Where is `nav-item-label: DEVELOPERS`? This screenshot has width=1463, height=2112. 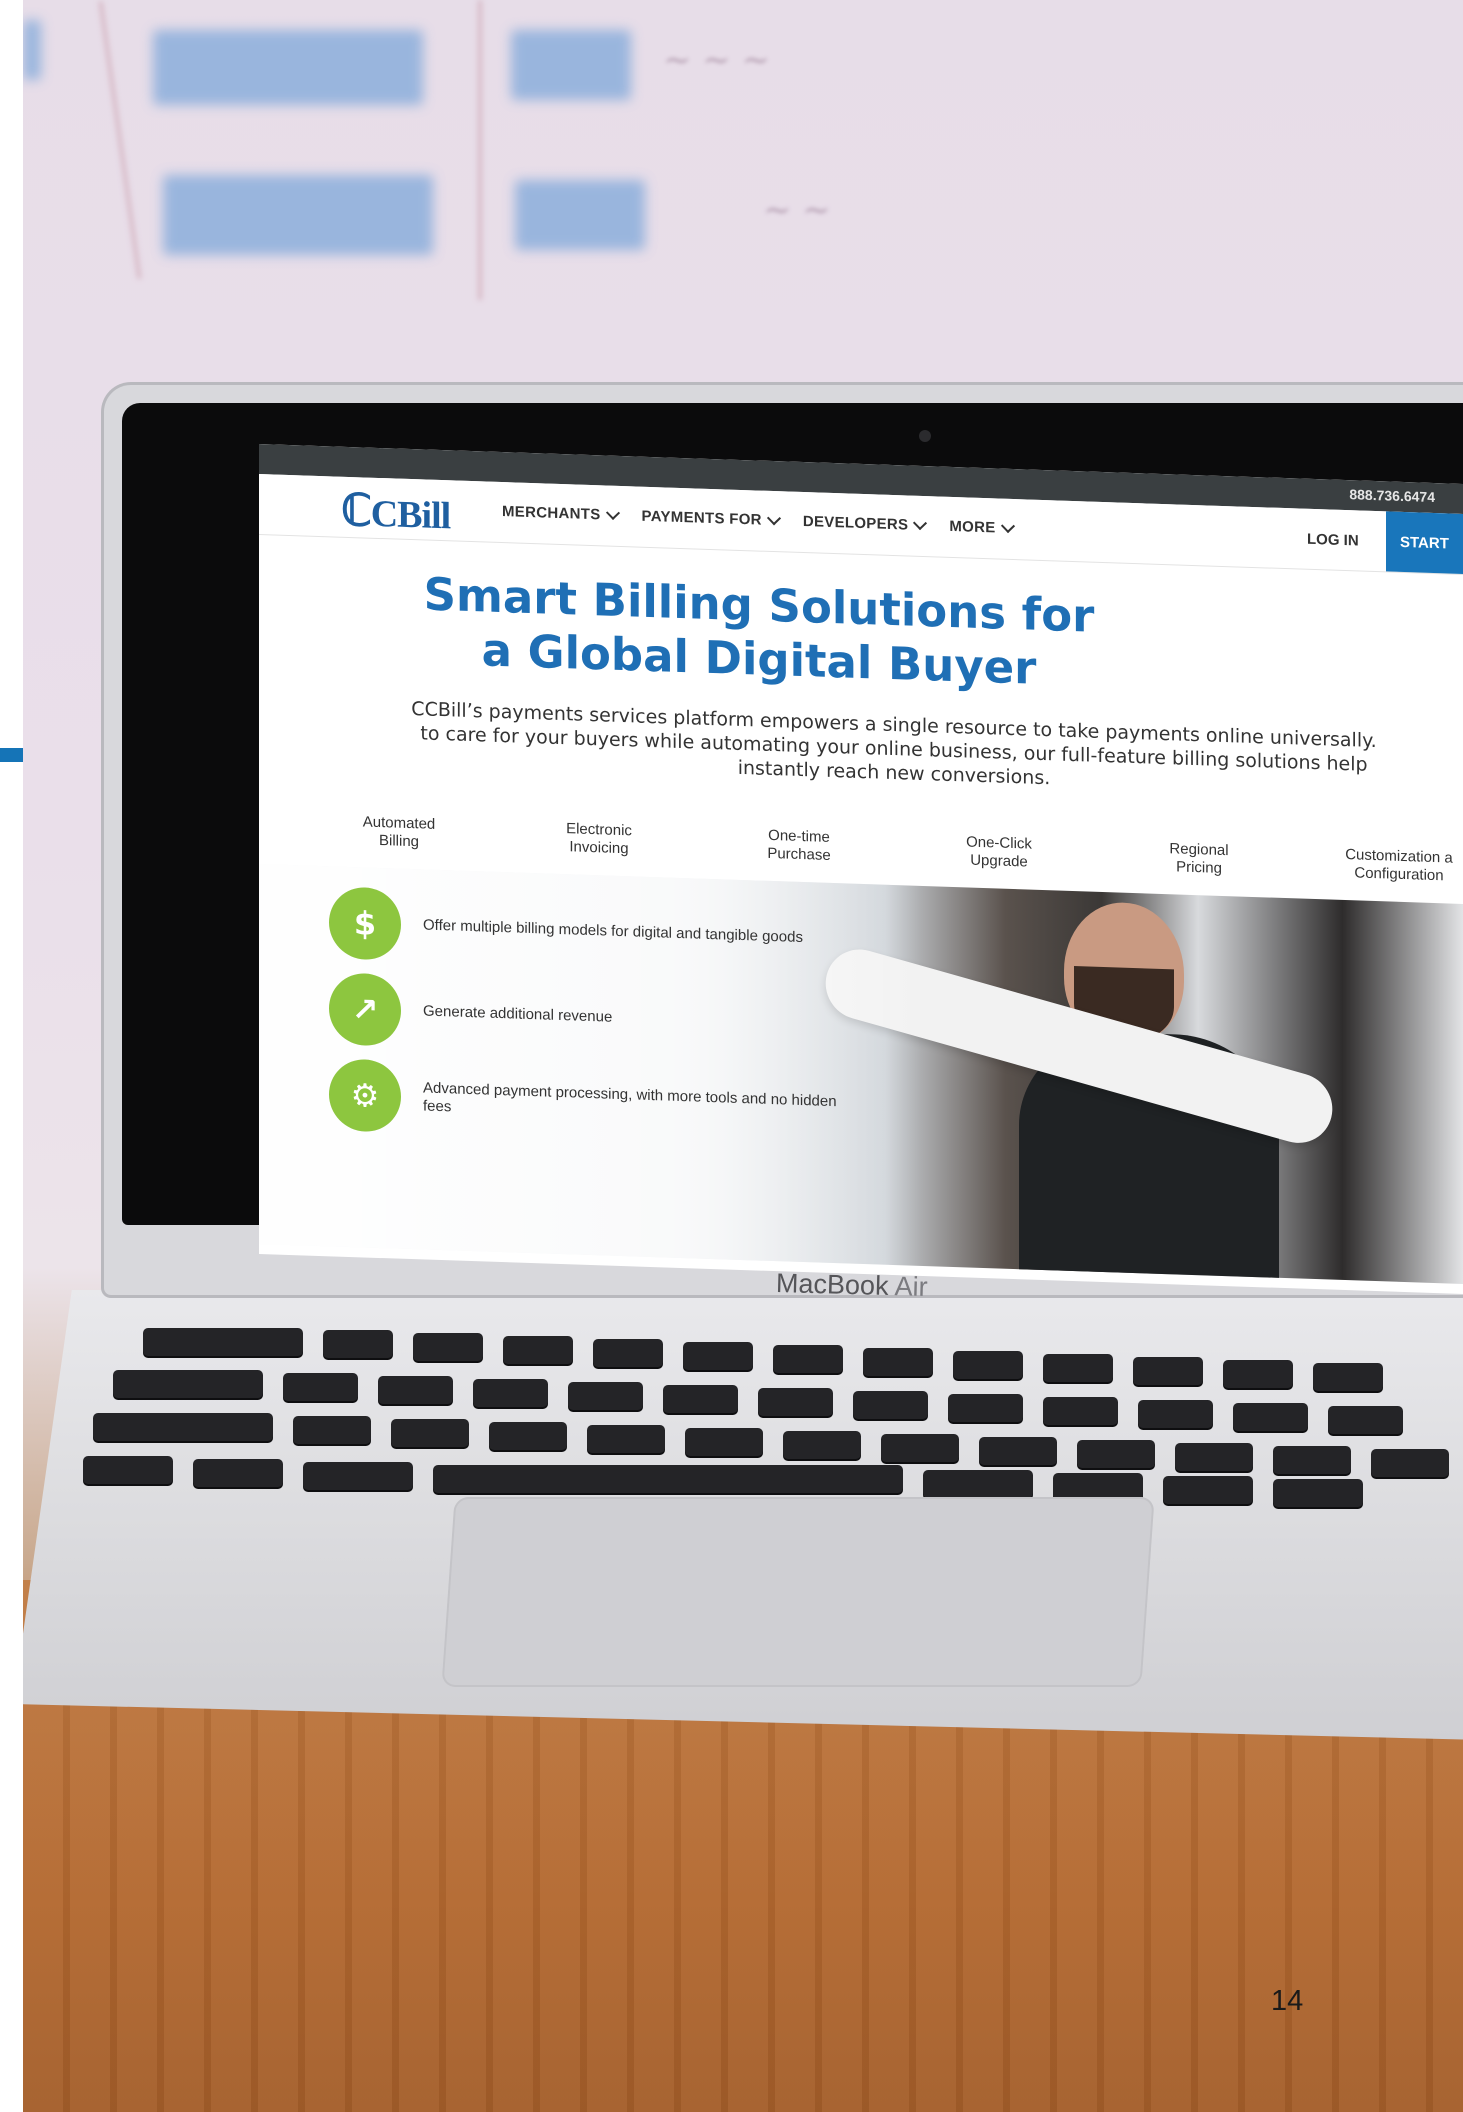 nav-item-label: DEVELOPERS is located at coordinates (855, 523).